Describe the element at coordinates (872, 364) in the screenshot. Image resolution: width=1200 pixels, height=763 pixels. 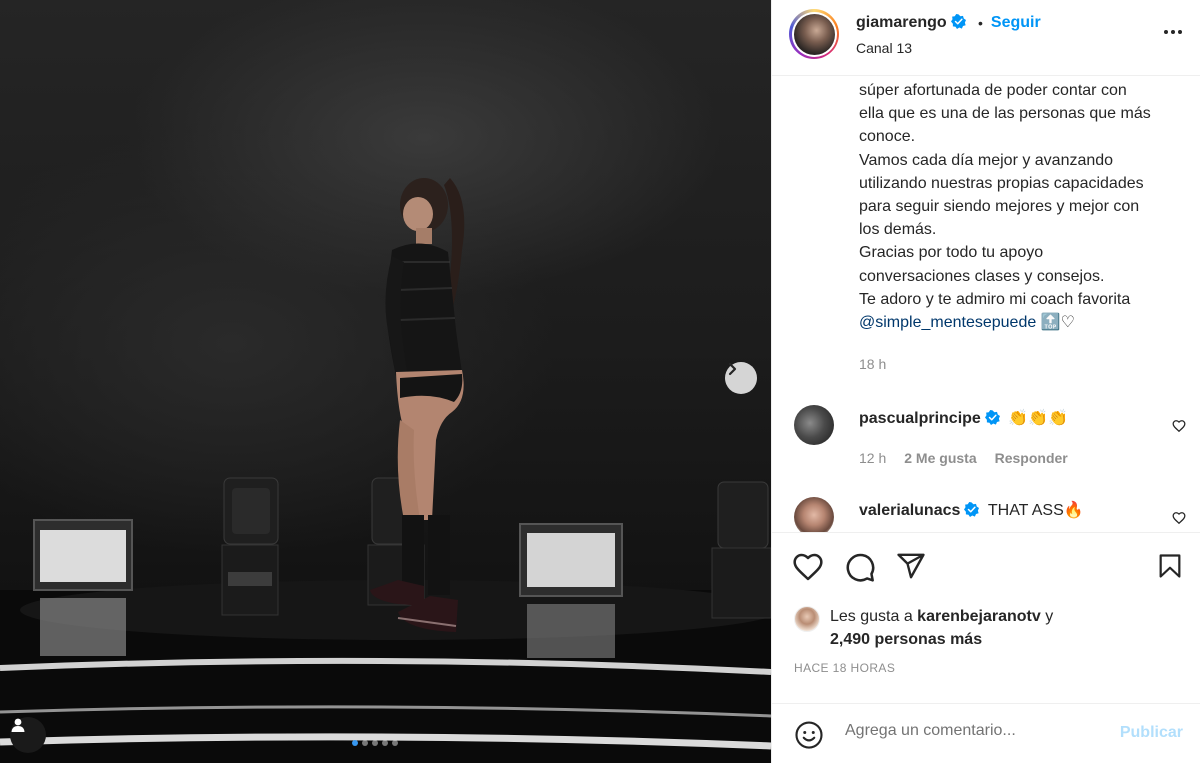
I see `caption-timestamp: 18 h` at that location.